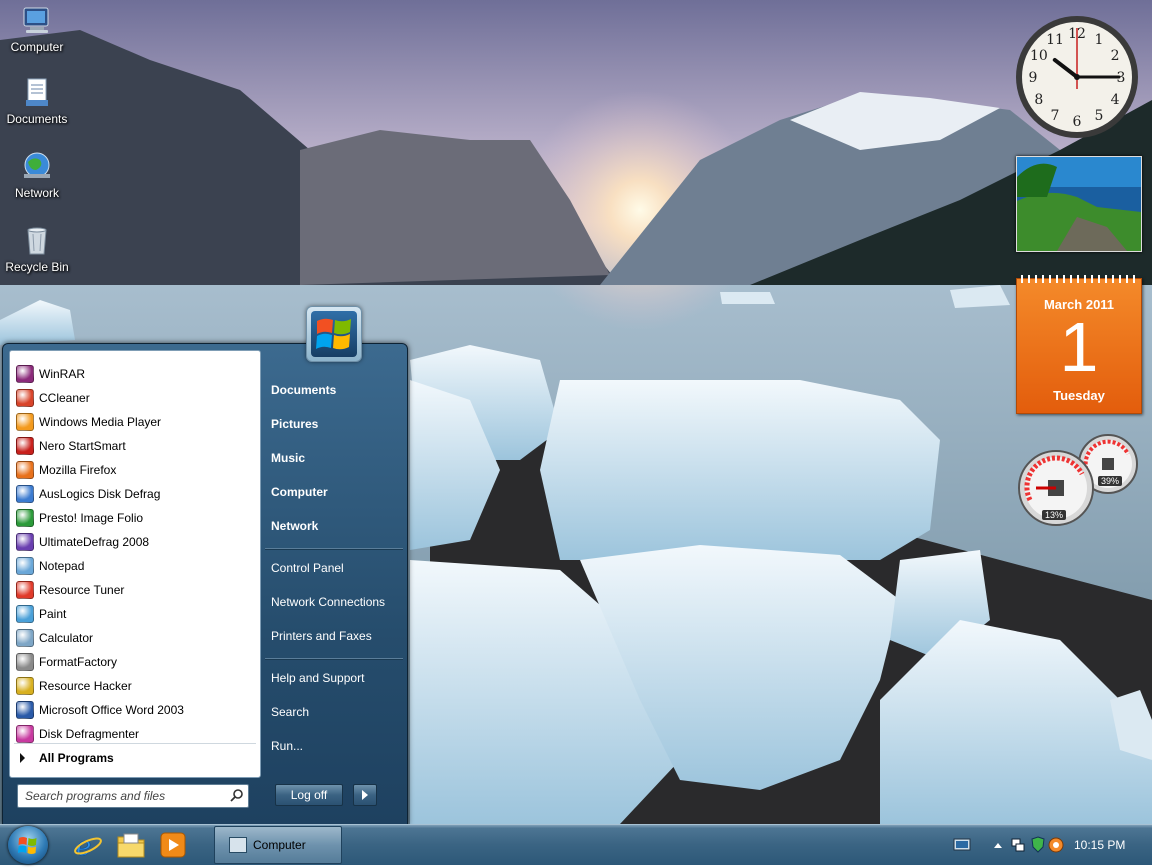 Image resolution: width=1152 pixels, height=868 pixels. What do you see at coordinates (82, 446) in the screenshot?
I see `program-label: Nero StartSmart` at bounding box center [82, 446].